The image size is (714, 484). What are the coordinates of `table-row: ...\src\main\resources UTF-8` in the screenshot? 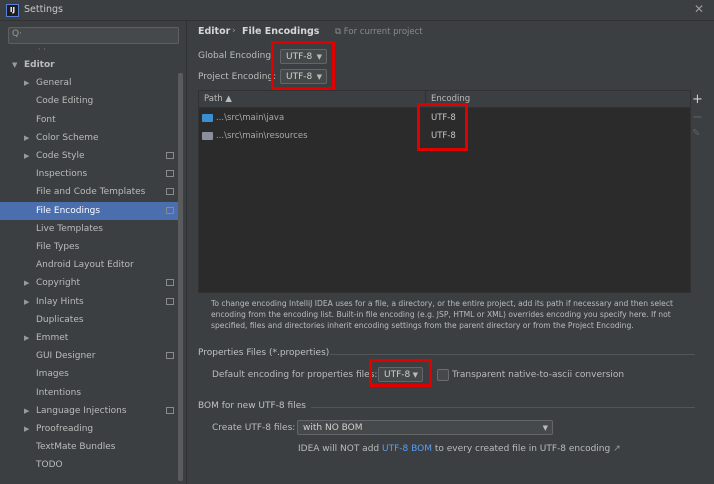 It's located at (444, 136).